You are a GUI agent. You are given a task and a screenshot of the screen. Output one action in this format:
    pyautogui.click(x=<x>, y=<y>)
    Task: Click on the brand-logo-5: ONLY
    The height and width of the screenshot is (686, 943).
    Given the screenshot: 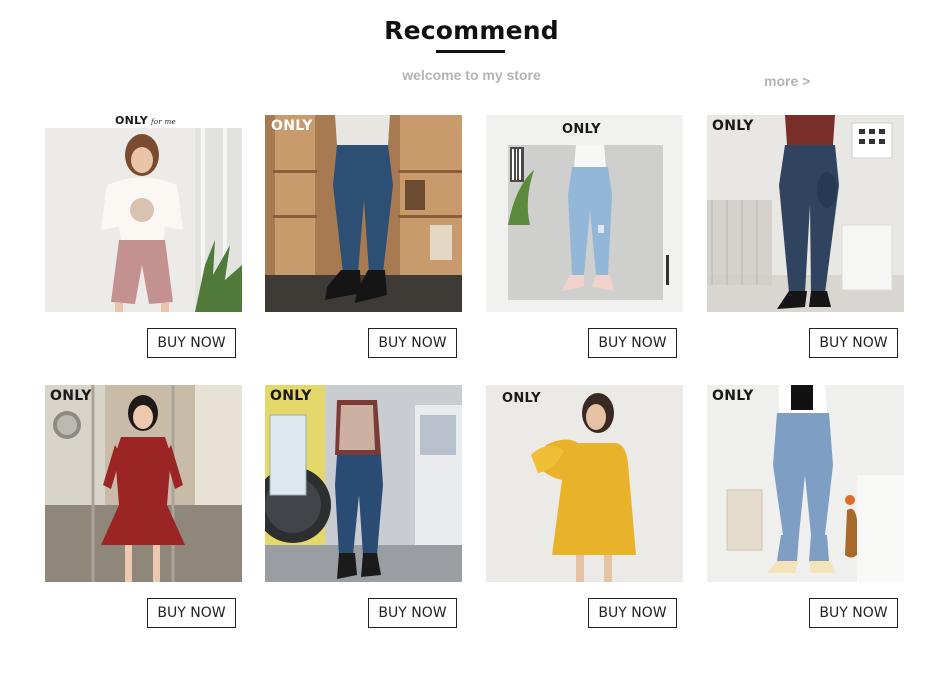 What is the action you would take?
    pyautogui.click(x=71, y=396)
    